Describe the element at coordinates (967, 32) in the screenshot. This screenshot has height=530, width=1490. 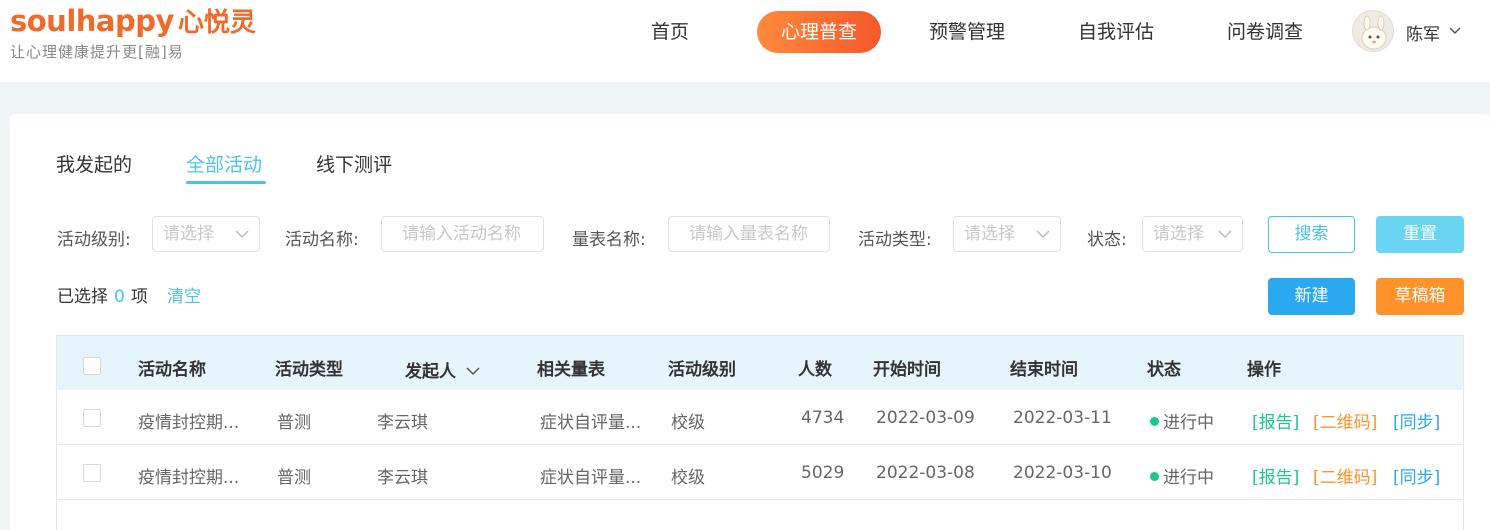
I see `nav-warning-management: 预警管理` at that location.